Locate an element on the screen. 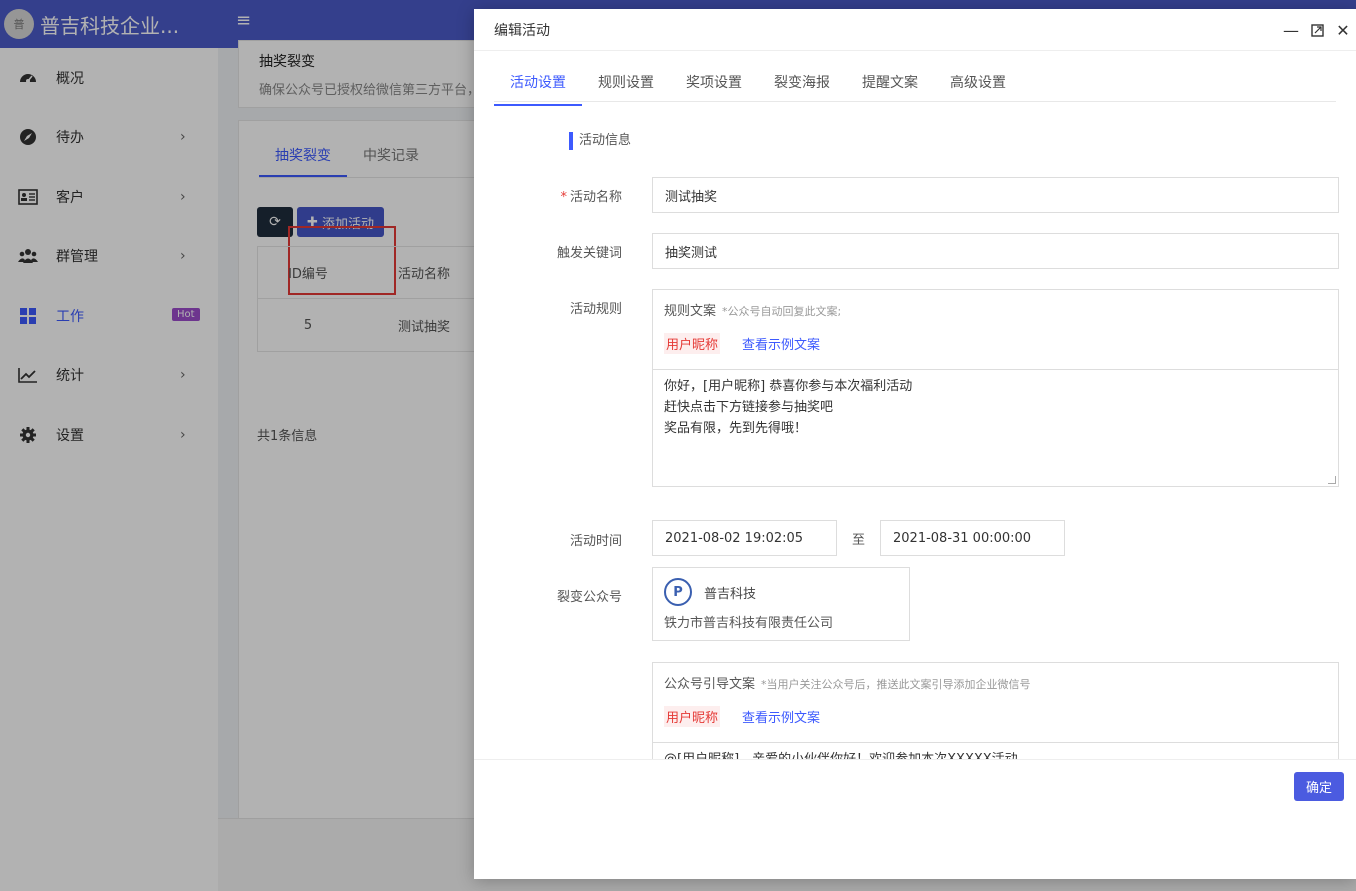 The width and height of the screenshot is (1356, 891). official-account-label: 裂变公众号 is located at coordinates (589, 597).